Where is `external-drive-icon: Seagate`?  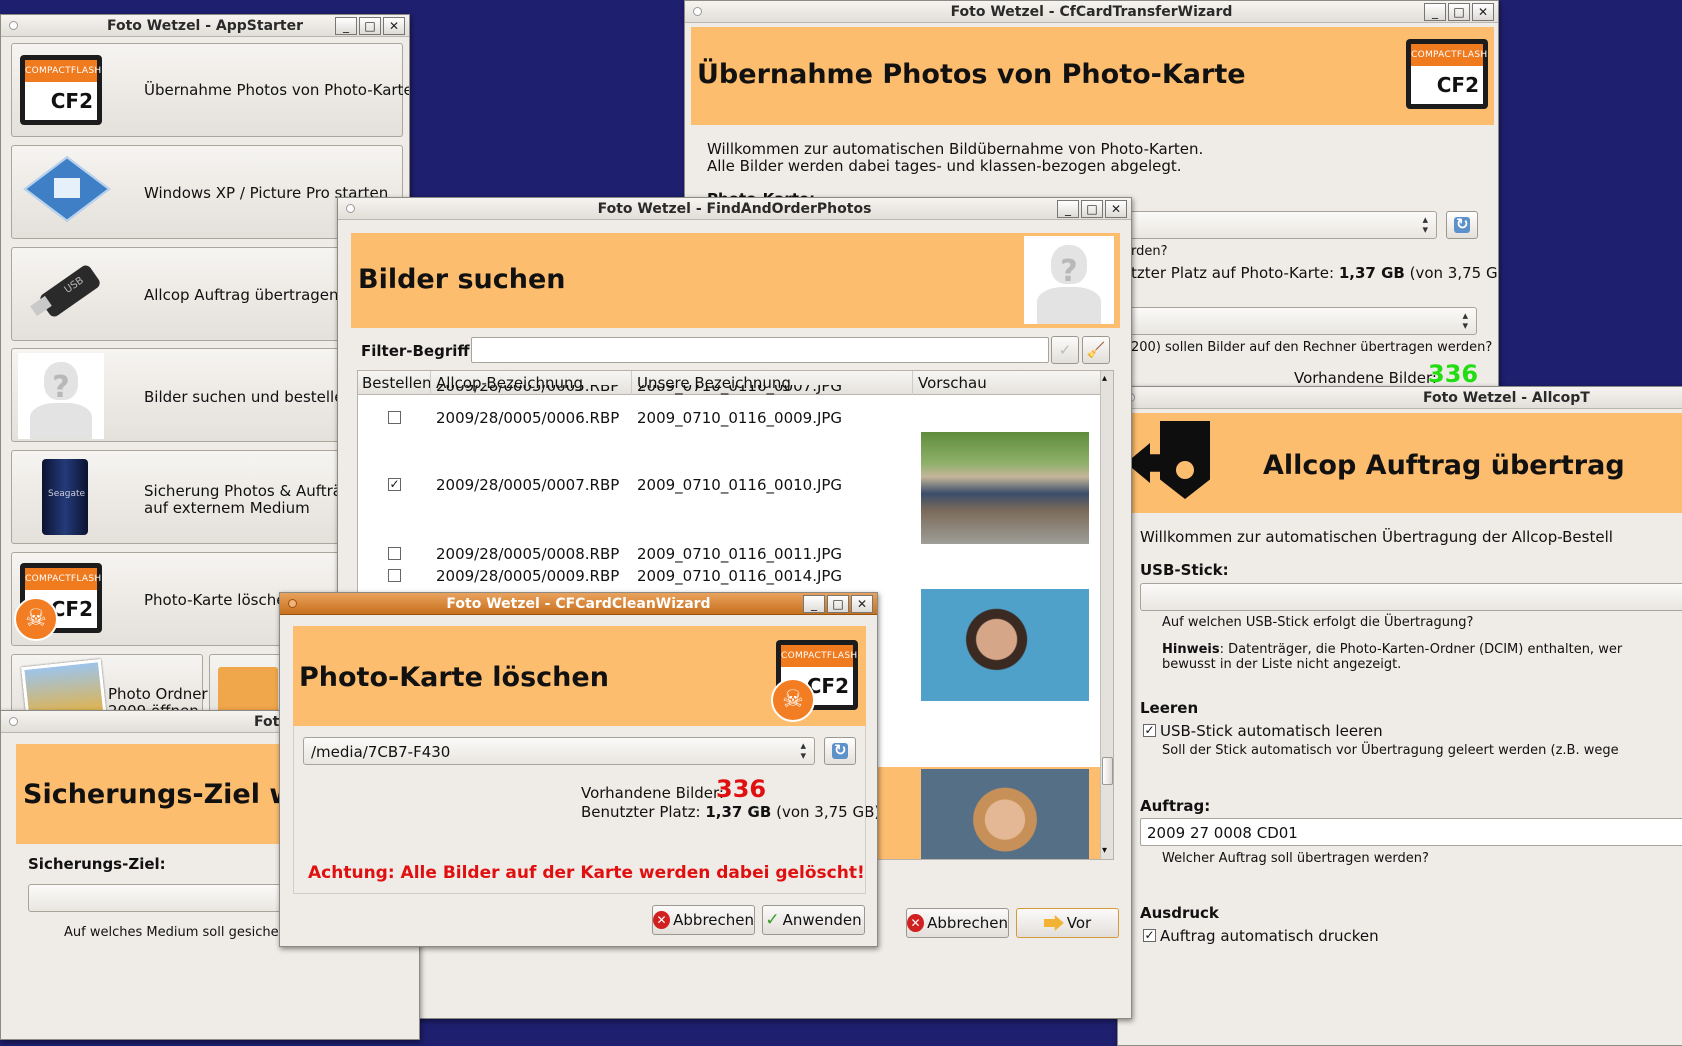
external-drive-icon: Seagate is located at coordinates (64, 499).